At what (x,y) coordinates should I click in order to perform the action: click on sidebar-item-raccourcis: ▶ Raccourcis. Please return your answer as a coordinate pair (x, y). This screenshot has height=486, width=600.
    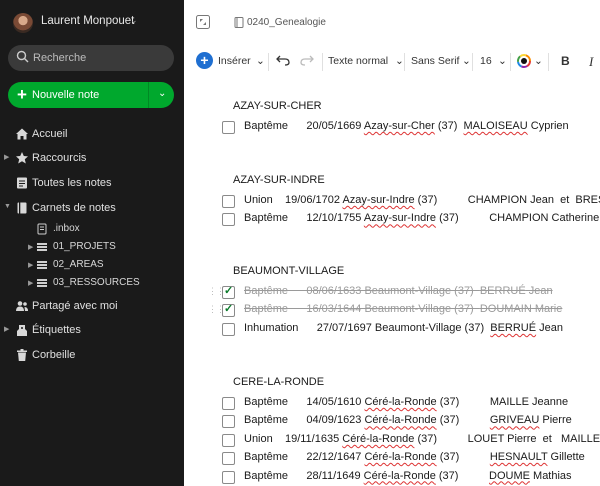
    Looking at the image, I should click on (92, 158).